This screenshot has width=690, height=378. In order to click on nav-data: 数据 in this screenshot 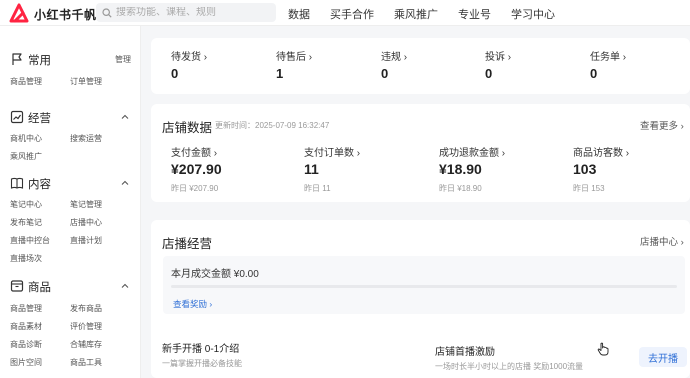, I will do `click(299, 14)`.